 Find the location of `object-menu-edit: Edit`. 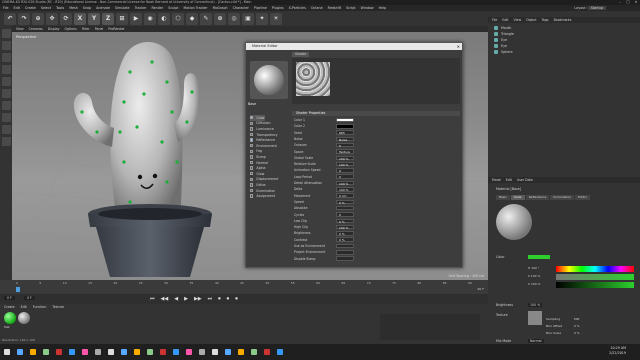

object-menu-edit: Edit is located at coordinates (505, 20).